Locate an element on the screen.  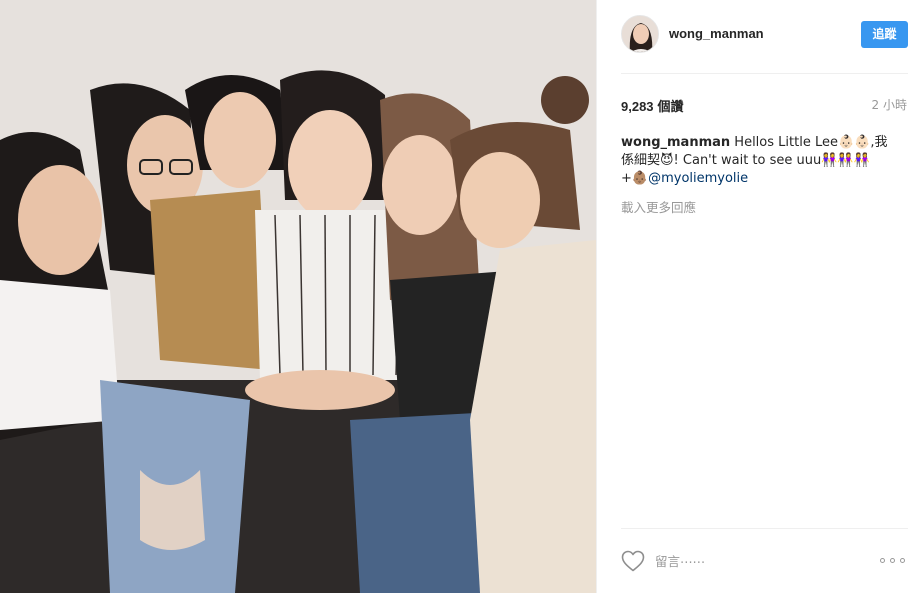
load-more-comments-link: 載入更多回應 is located at coordinates (658, 206).